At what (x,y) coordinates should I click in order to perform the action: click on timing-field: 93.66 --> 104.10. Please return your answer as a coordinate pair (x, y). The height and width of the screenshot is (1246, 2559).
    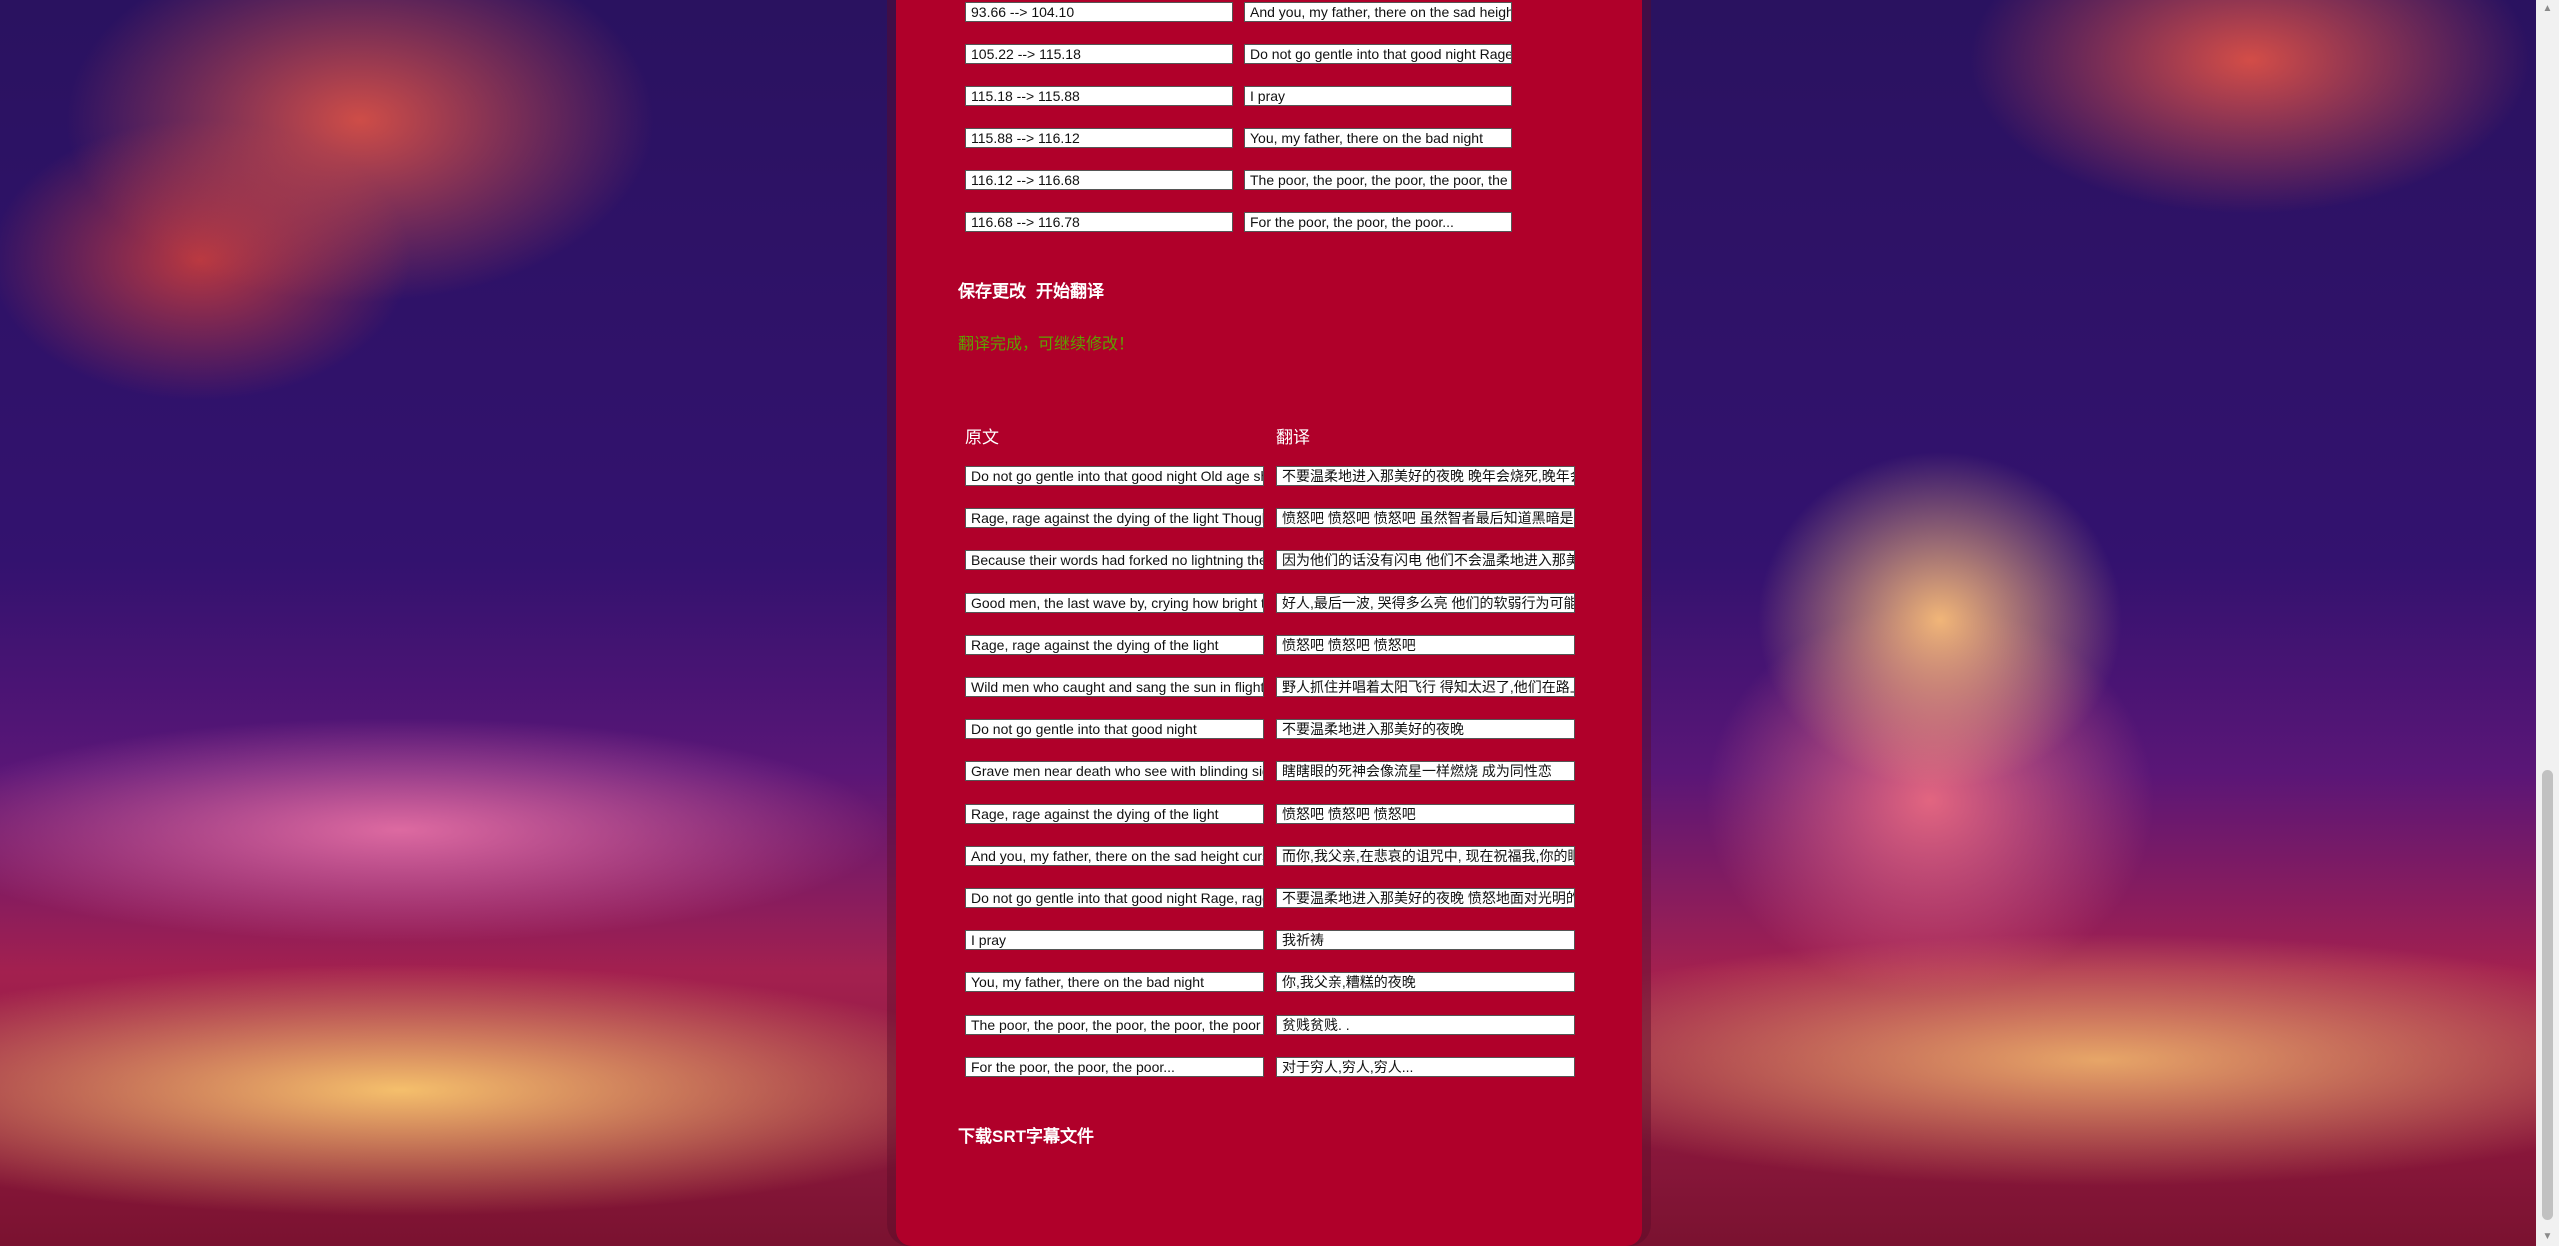
    Looking at the image, I should click on (1099, 12).